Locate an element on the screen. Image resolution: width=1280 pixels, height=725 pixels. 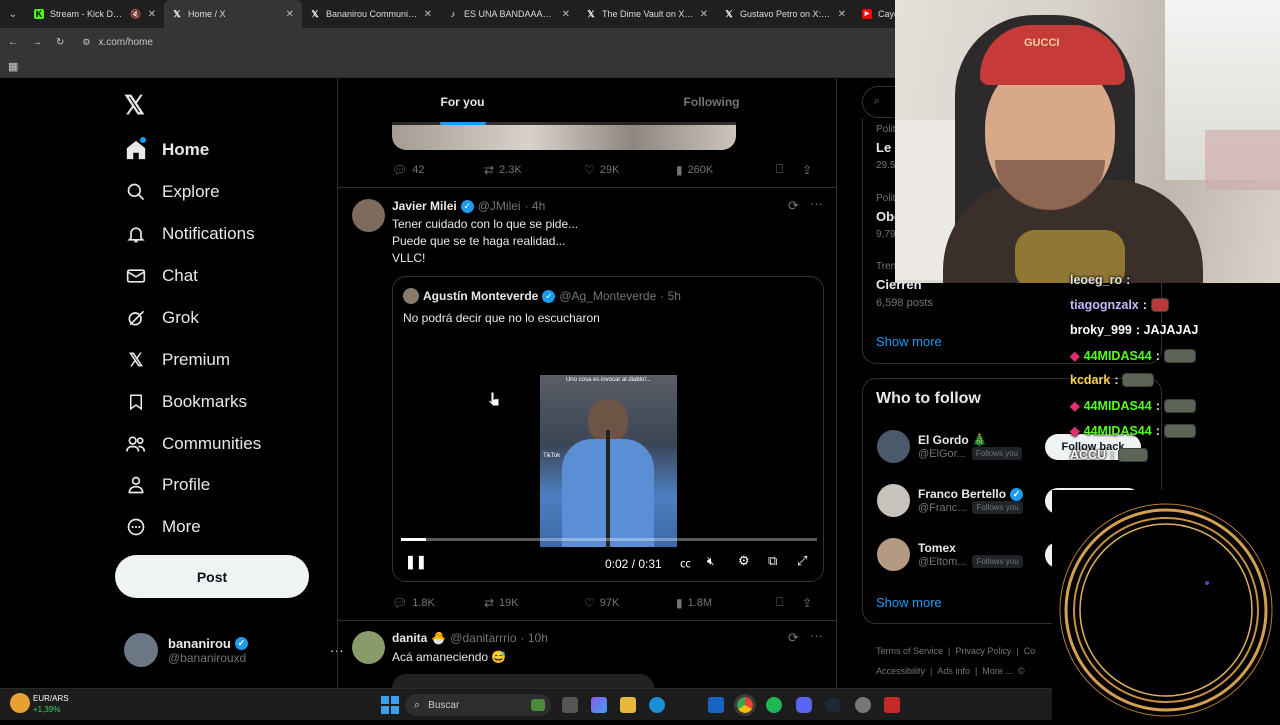
obs-recording-icon is located at coordinates (892, 705).